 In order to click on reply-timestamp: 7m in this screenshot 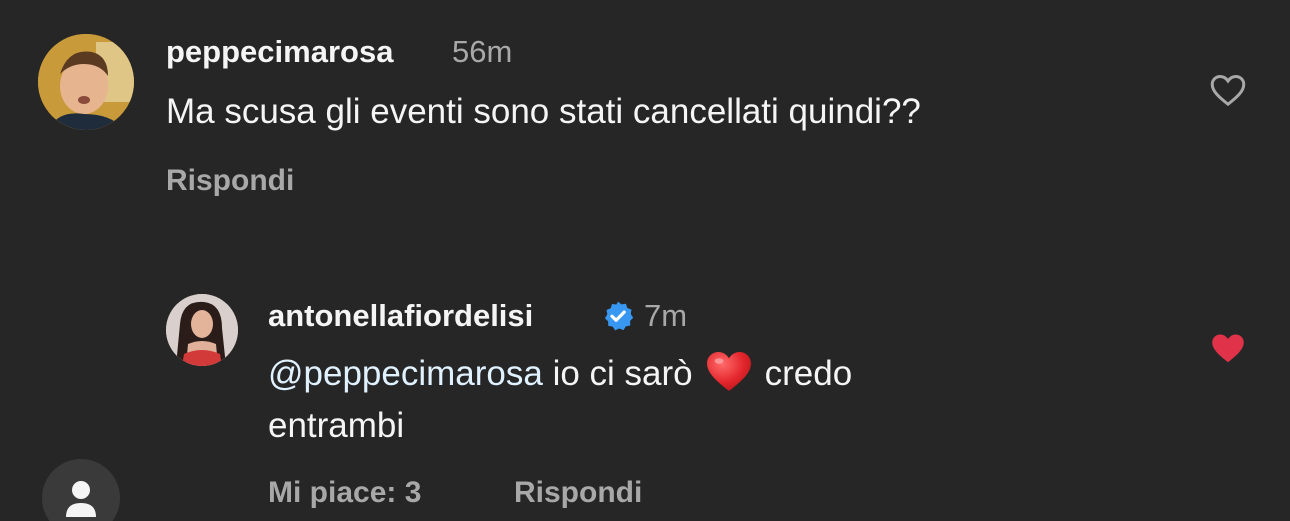, I will do `click(666, 315)`.